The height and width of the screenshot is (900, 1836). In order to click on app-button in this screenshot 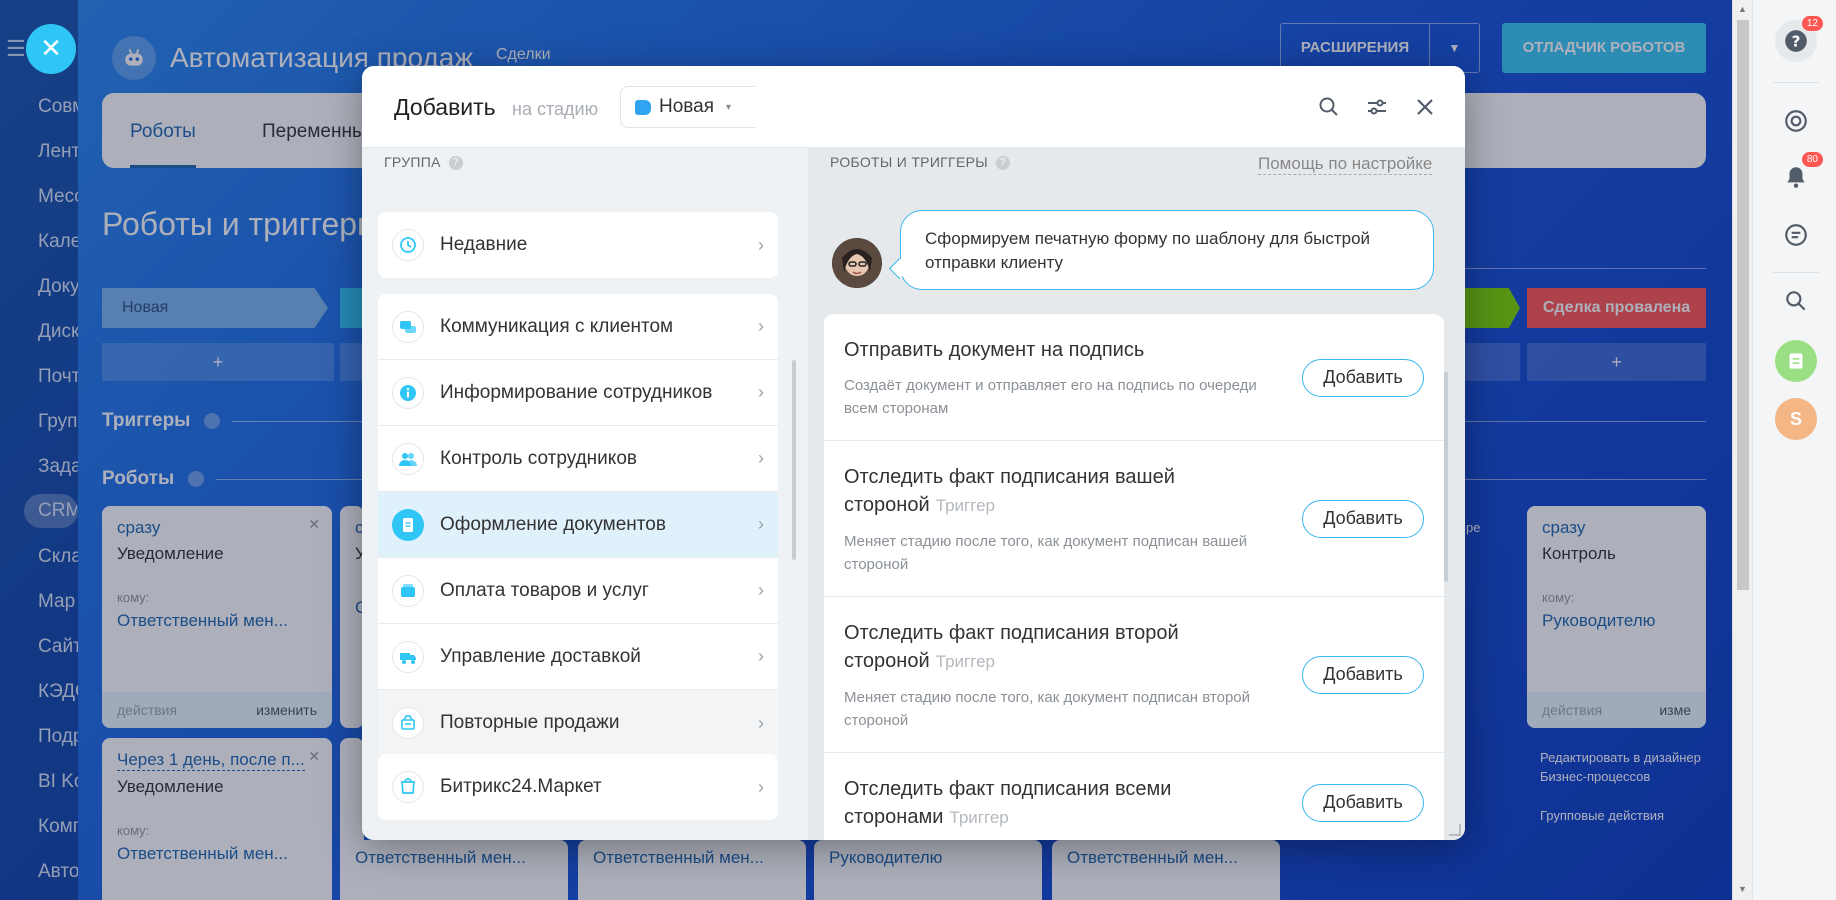, I will do `click(1796, 361)`.